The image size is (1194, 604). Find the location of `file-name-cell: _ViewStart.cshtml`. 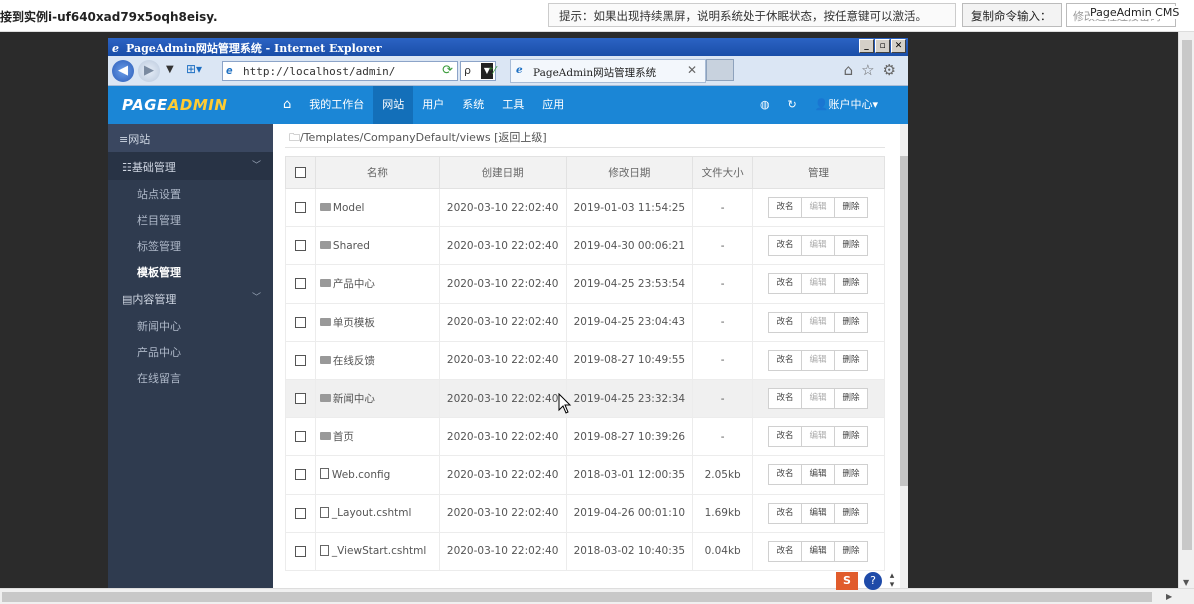

file-name-cell: _ViewStart.cshtml is located at coordinates (377, 551).